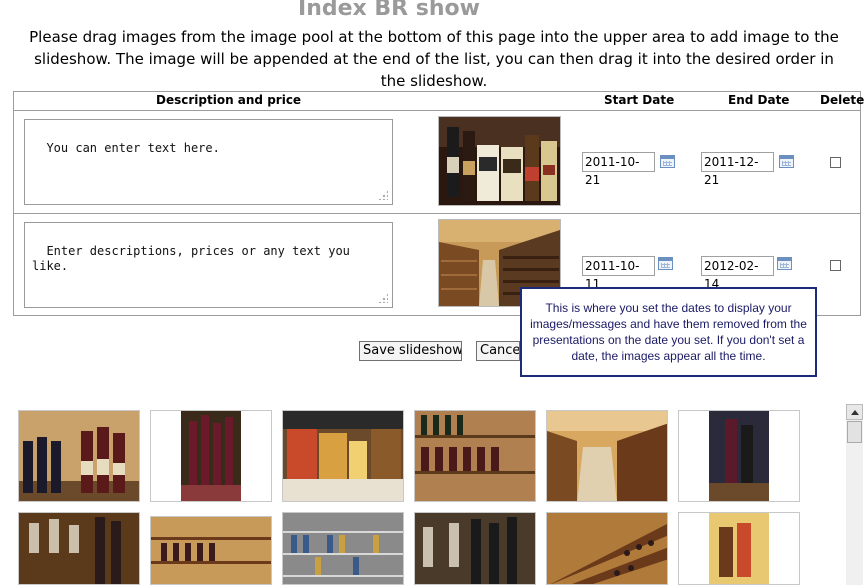  What do you see at coordinates (854, 432) in the screenshot?
I see `scrollbar-thumb` at bounding box center [854, 432].